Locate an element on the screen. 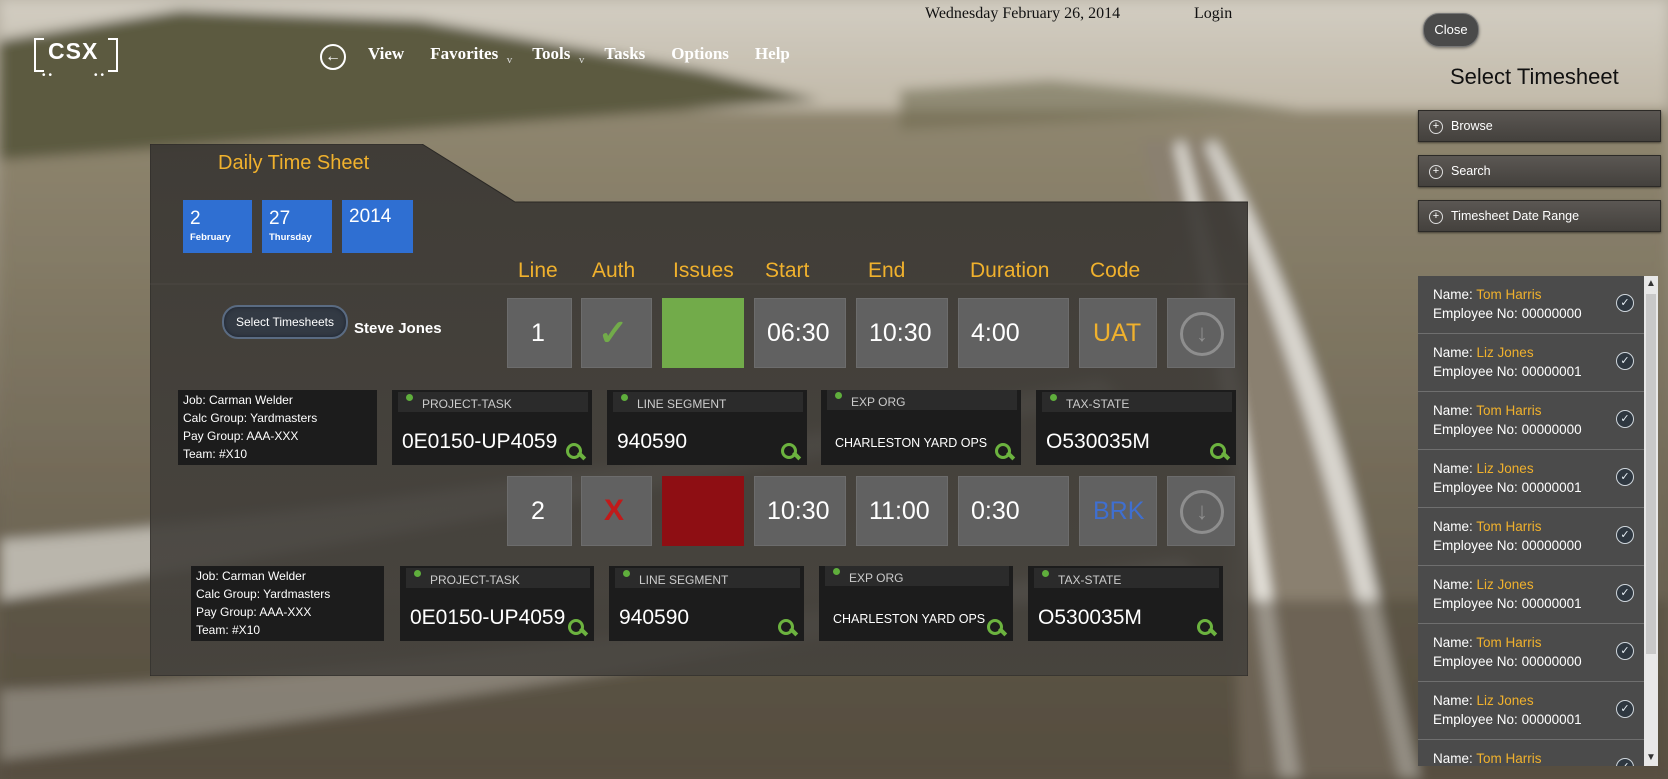 The width and height of the screenshot is (1668, 779). employee-list-scrollbar: ▲ ▼ is located at coordinates (1651, 521).